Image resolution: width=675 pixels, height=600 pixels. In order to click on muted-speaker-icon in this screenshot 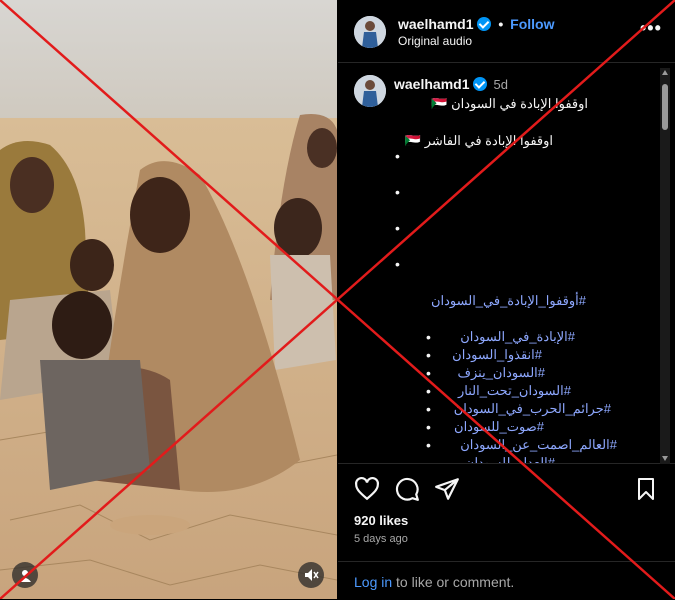, I will do `click(311, 575)`.